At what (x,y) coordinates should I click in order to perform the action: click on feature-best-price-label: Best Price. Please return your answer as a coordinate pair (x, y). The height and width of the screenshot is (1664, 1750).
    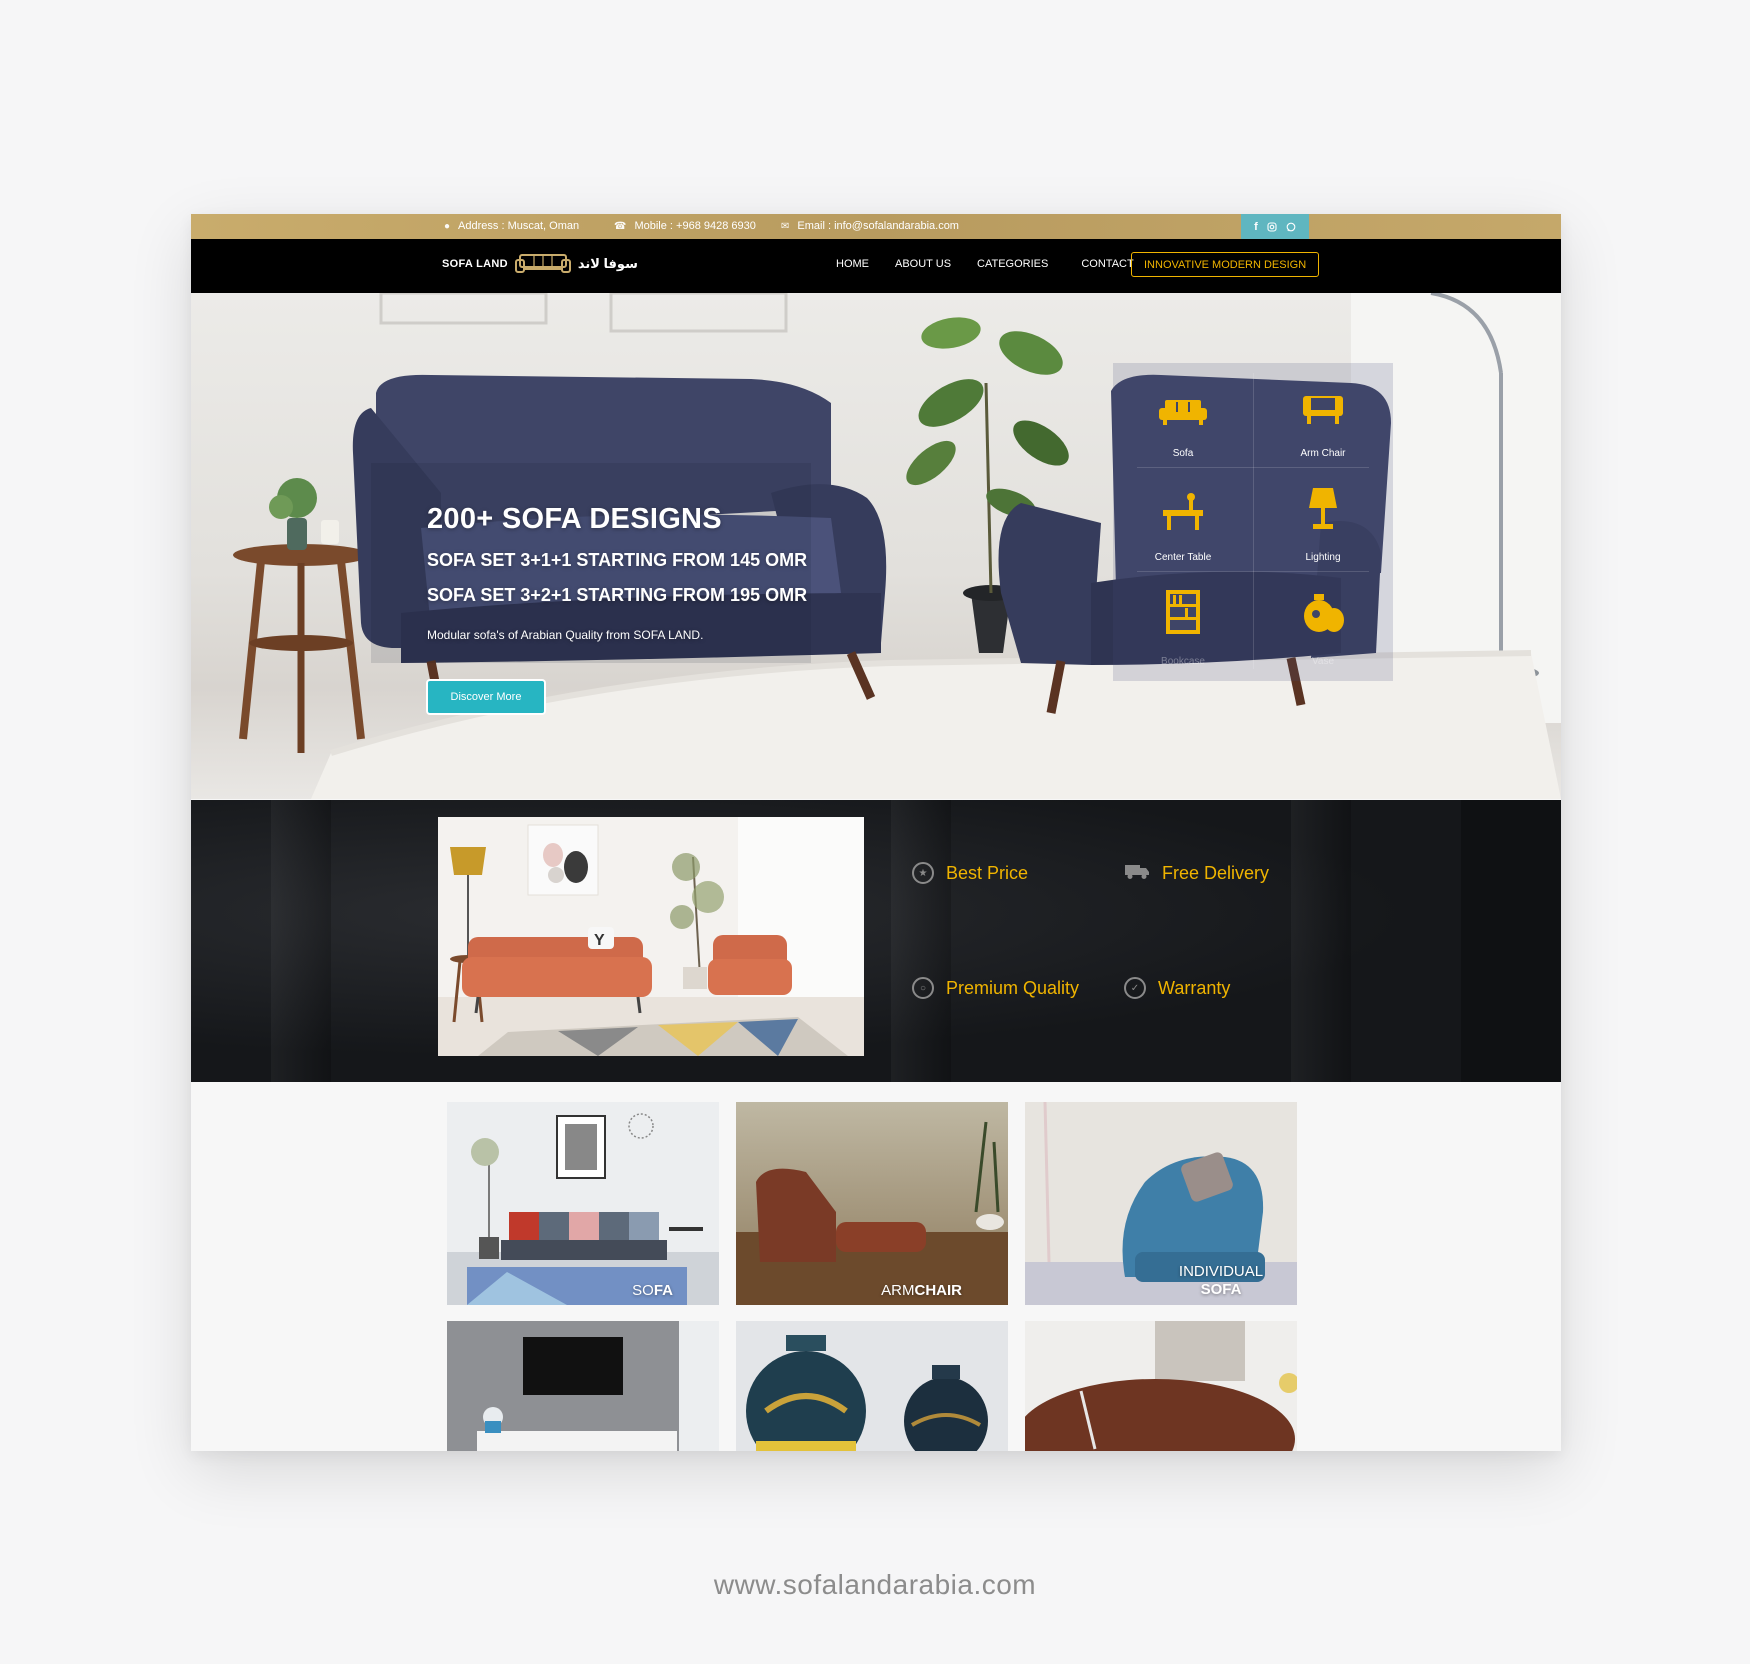
    Looking at the image, I should click on (987, 872).